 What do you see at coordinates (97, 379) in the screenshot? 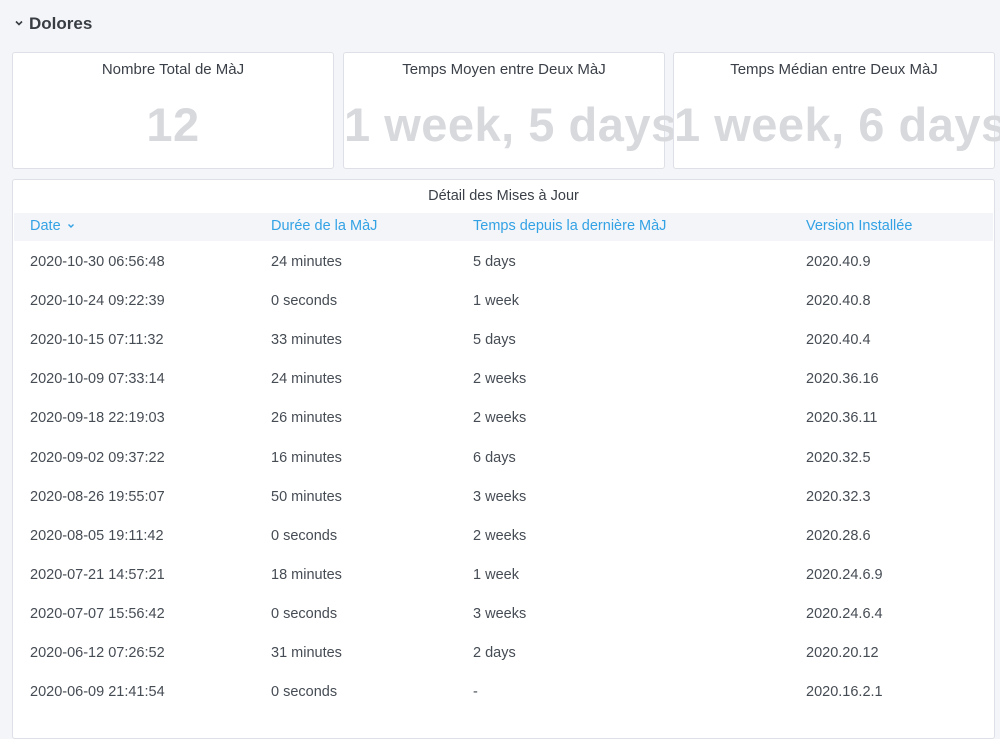
I see `cell-date: 2020-10-09 07:33:14` at bounding box center [97, 379].